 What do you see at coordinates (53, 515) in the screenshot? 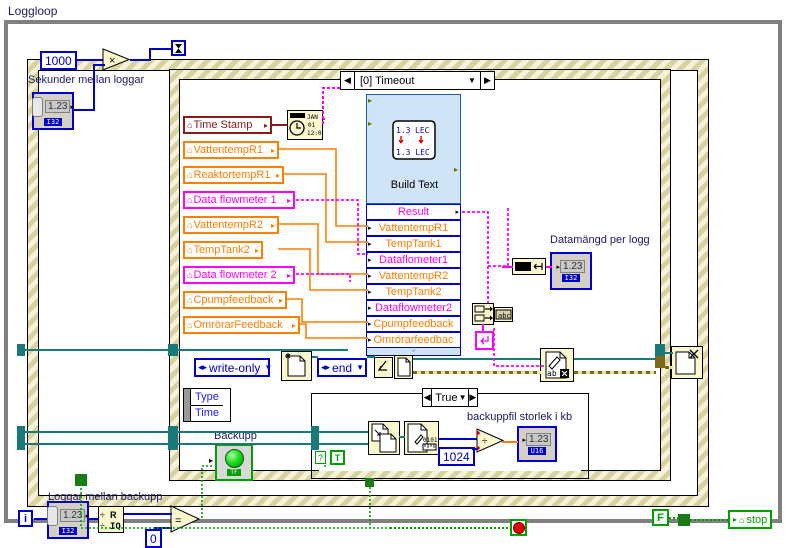
I see `dial-icon` at bounding box center [53, 515].